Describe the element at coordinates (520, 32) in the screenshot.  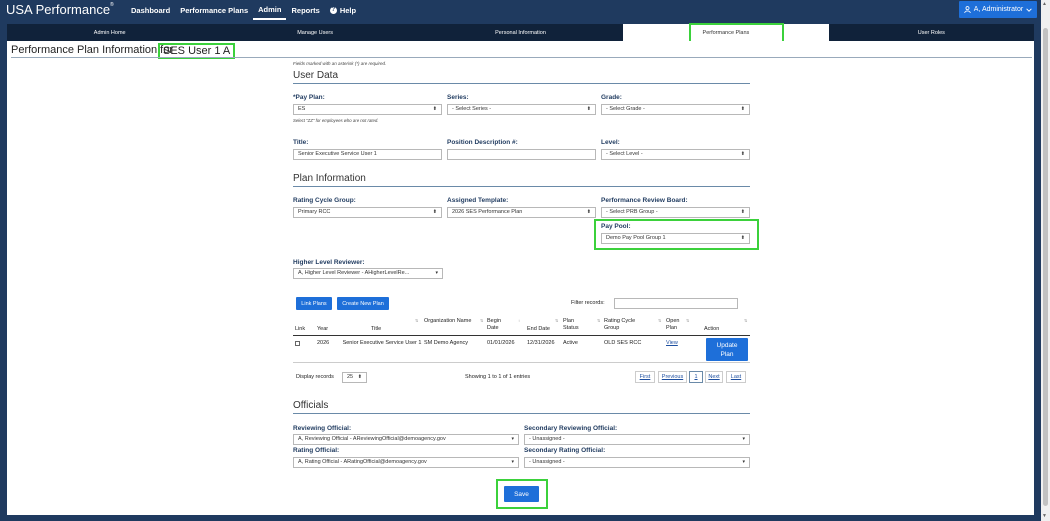
I see `tab-personal-information: Personal Information` at that location.